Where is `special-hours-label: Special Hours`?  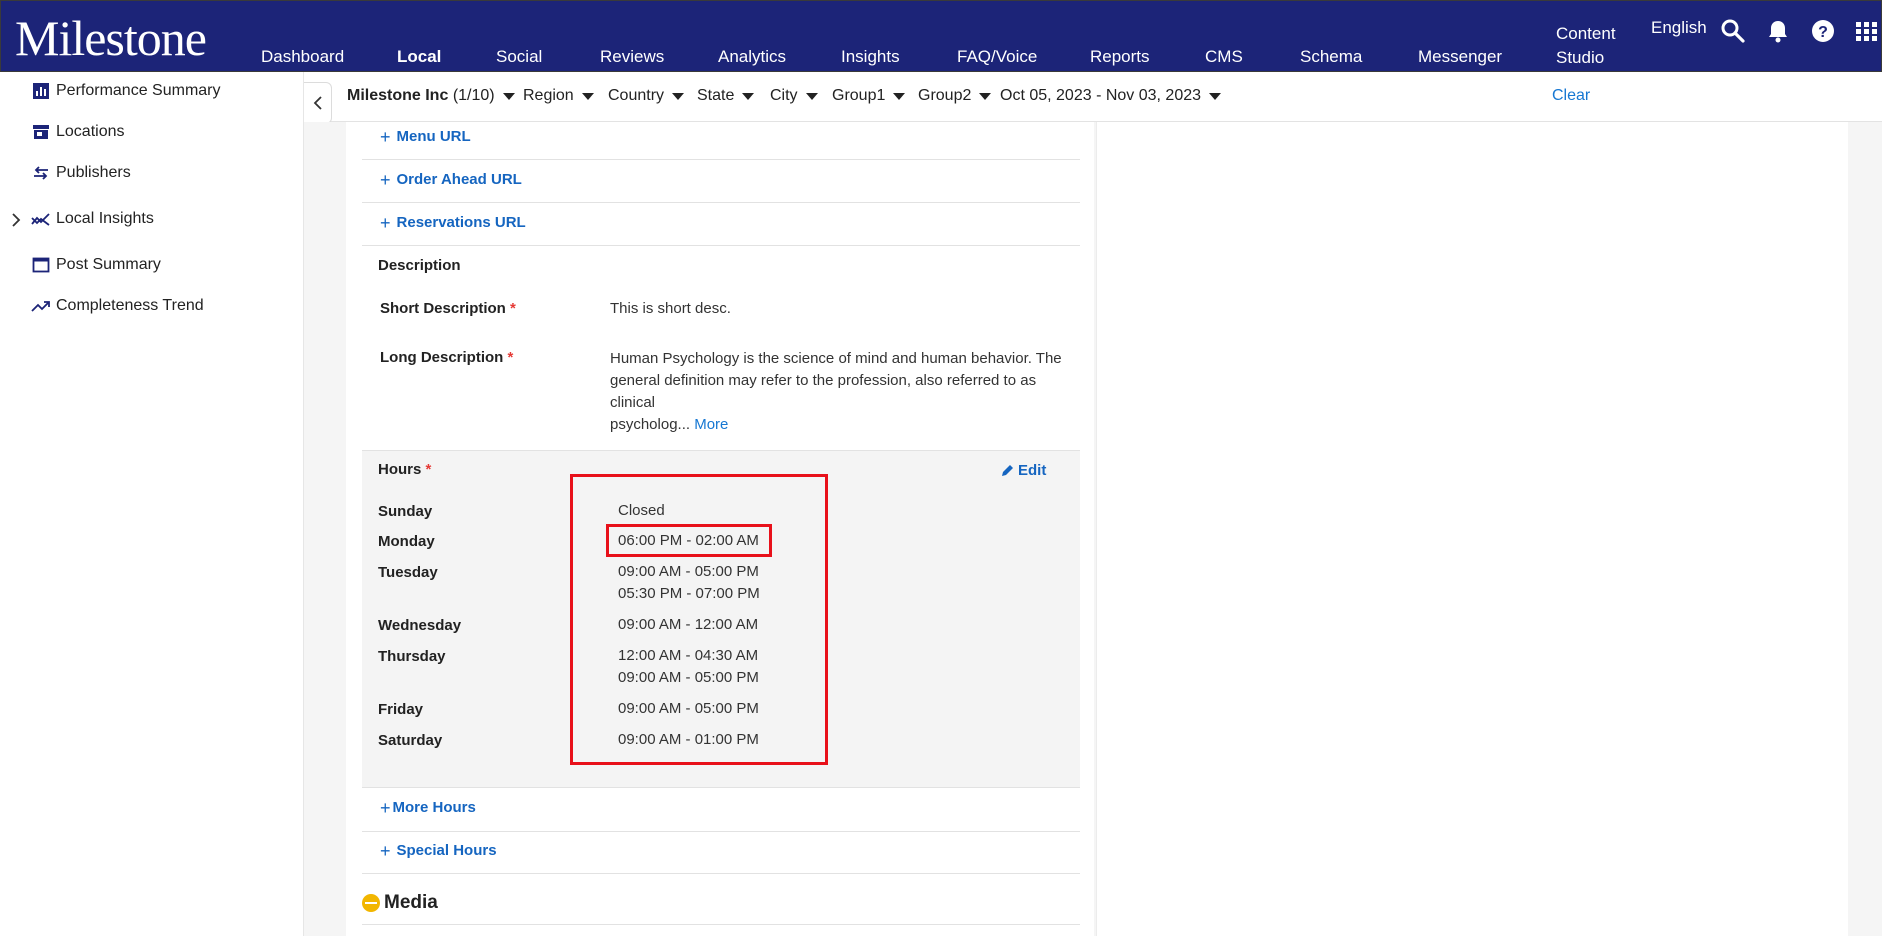
special-hours-label: Special Hours is located at coordinates (446, 850).